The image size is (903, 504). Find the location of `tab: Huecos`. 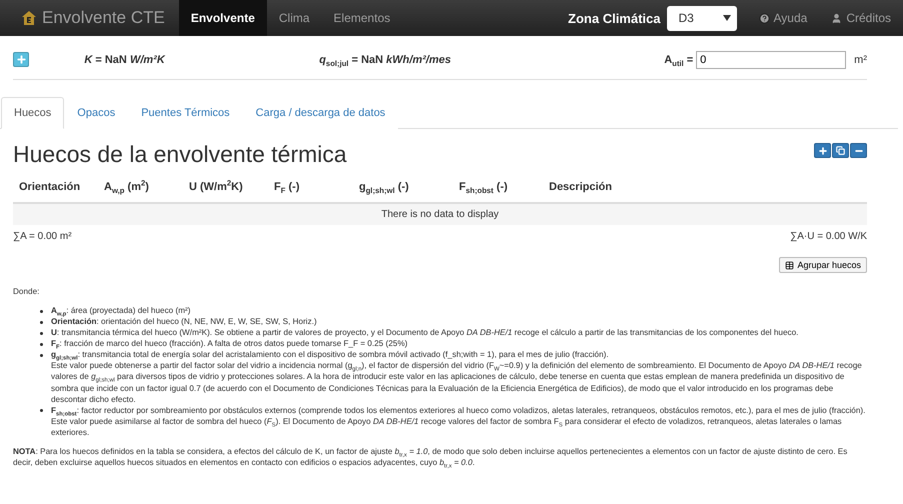

tab: Huecos is located at coordinates (32, 113).